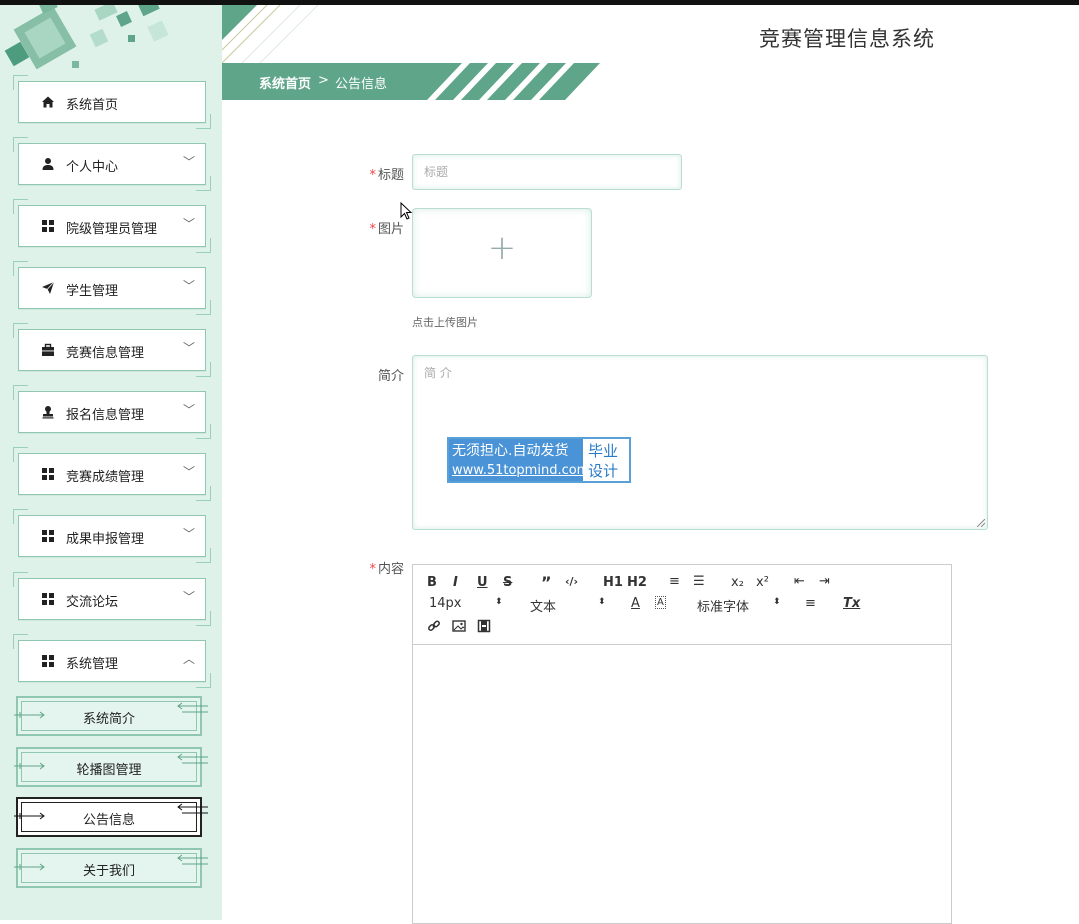 The image size is (1079, 924). I want to click on sidebar-item-college-admin: 院级管理员管理 ﹀, so click(112, 226).